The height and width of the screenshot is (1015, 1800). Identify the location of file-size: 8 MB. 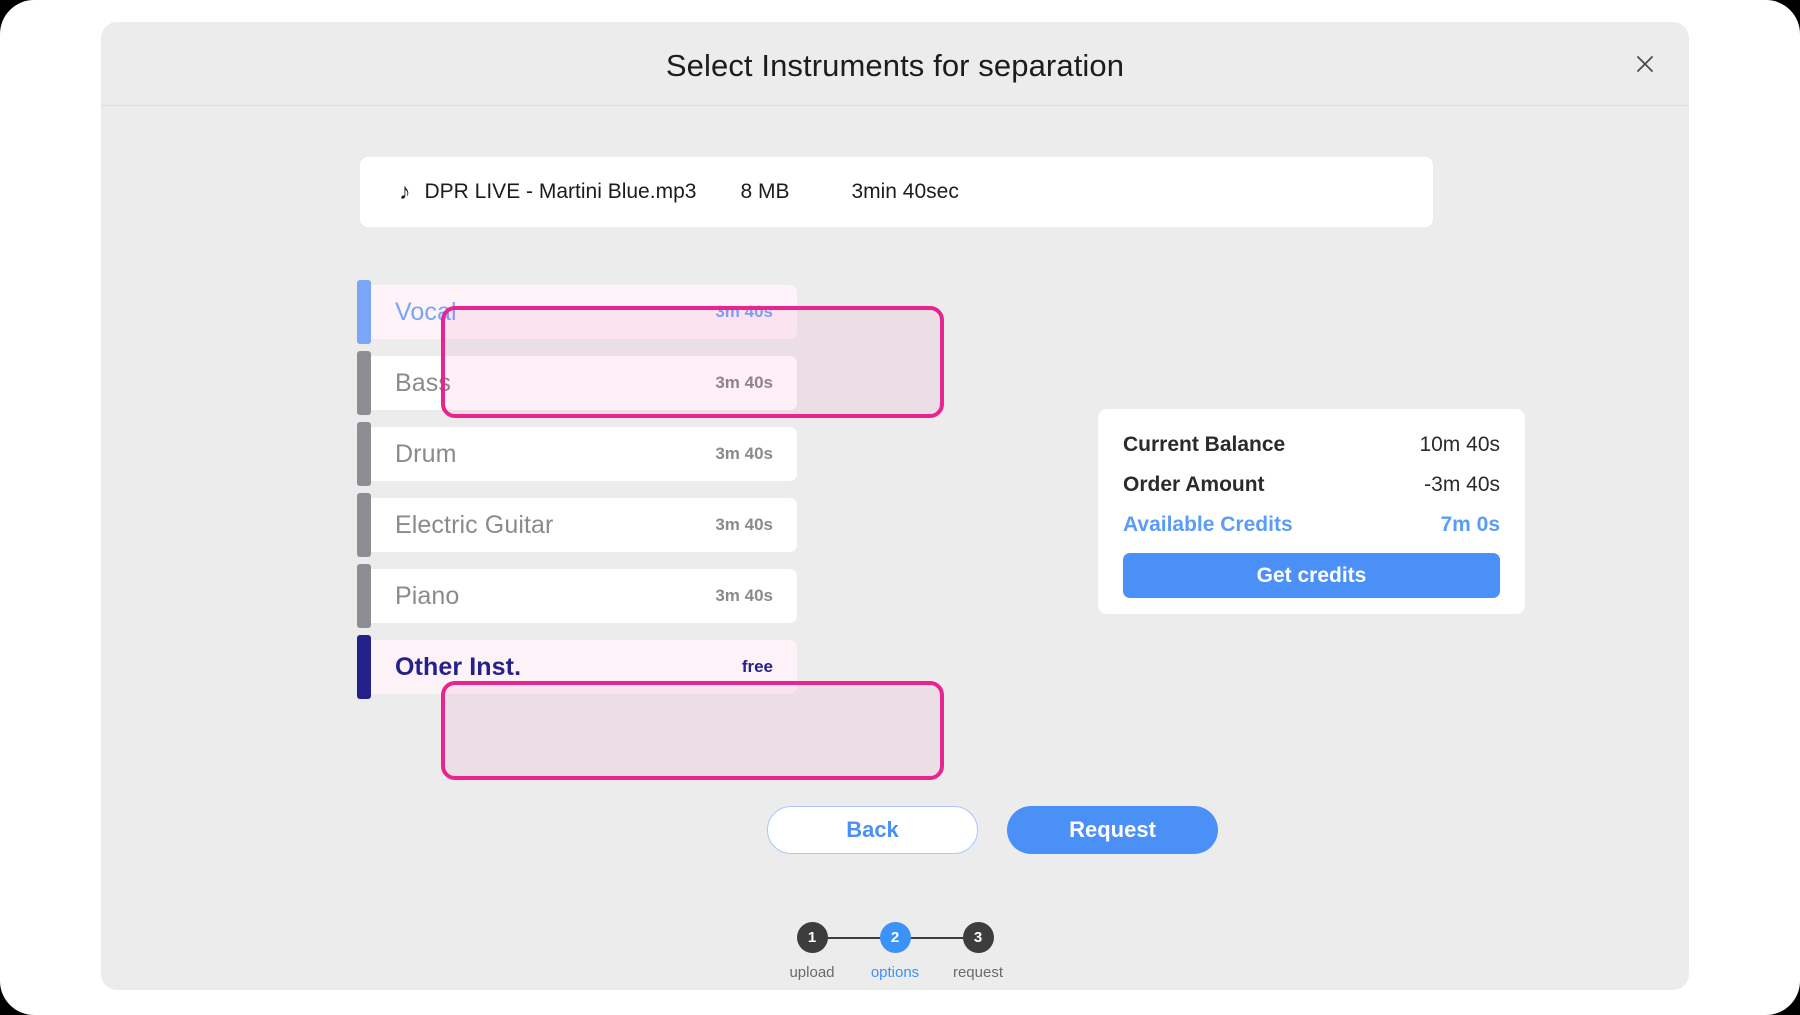
(765, 191).